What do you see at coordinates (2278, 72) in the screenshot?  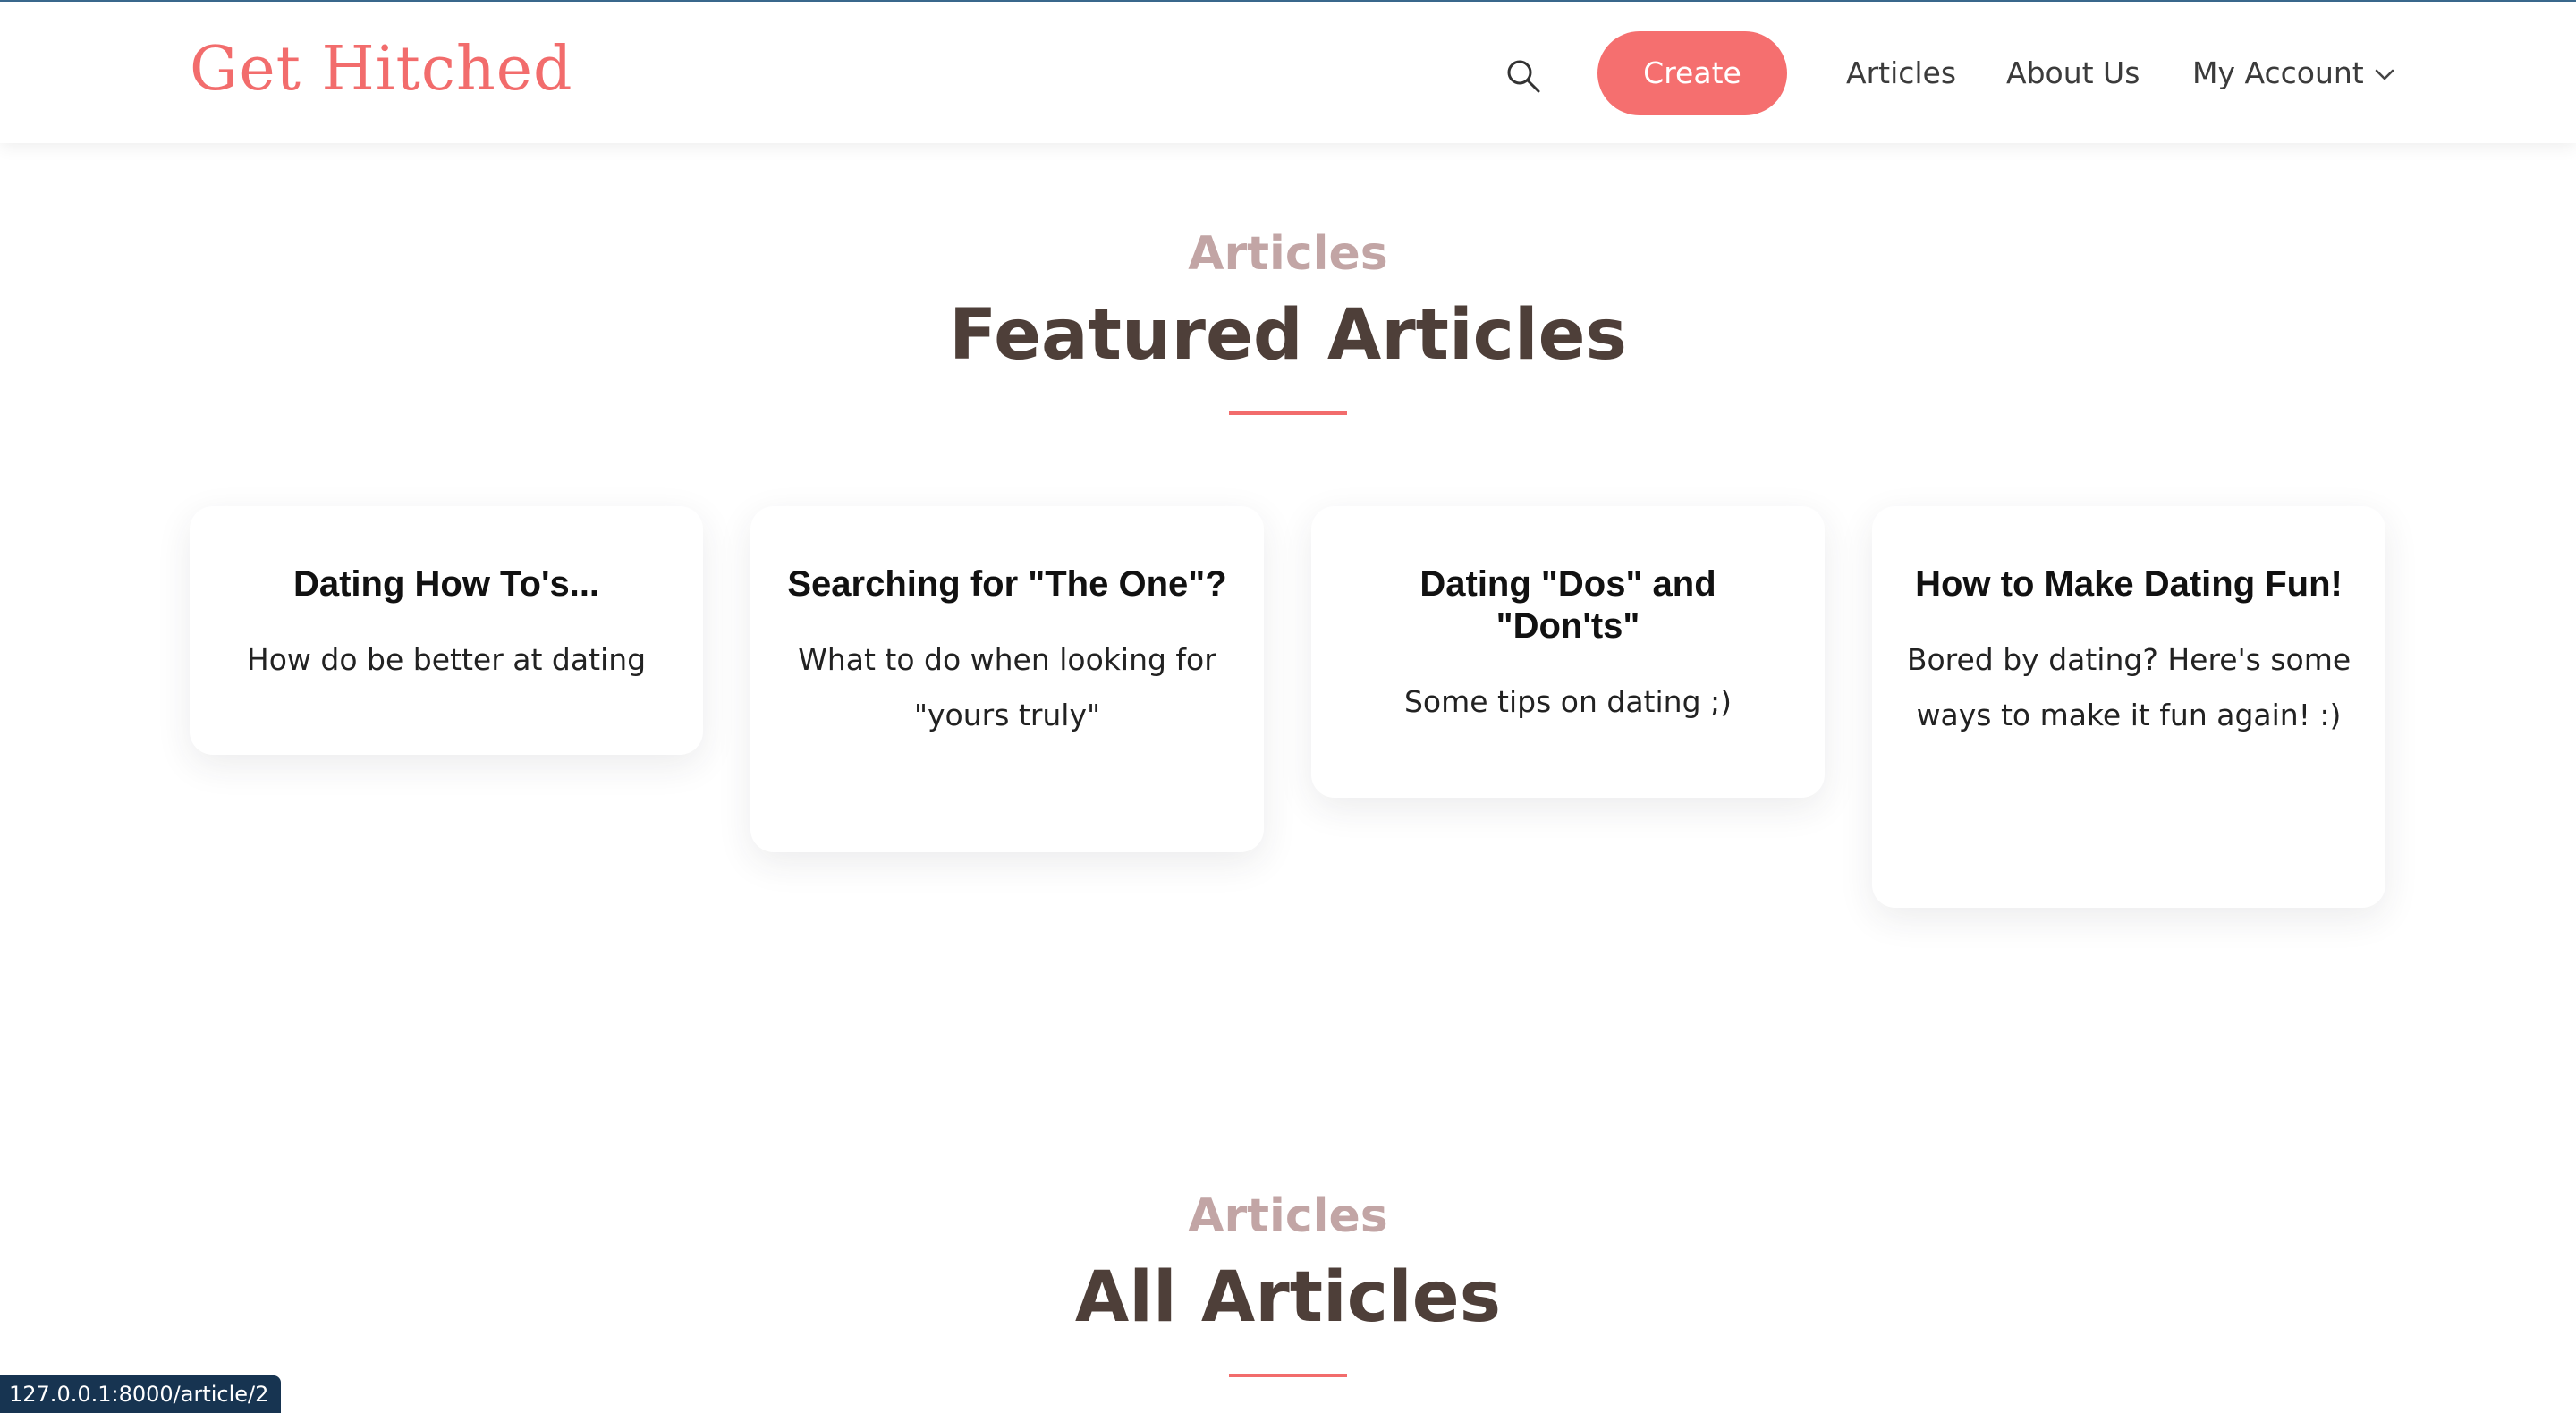 I see `nav-my-account-label: My Account` at bounding box center [2278, 72].